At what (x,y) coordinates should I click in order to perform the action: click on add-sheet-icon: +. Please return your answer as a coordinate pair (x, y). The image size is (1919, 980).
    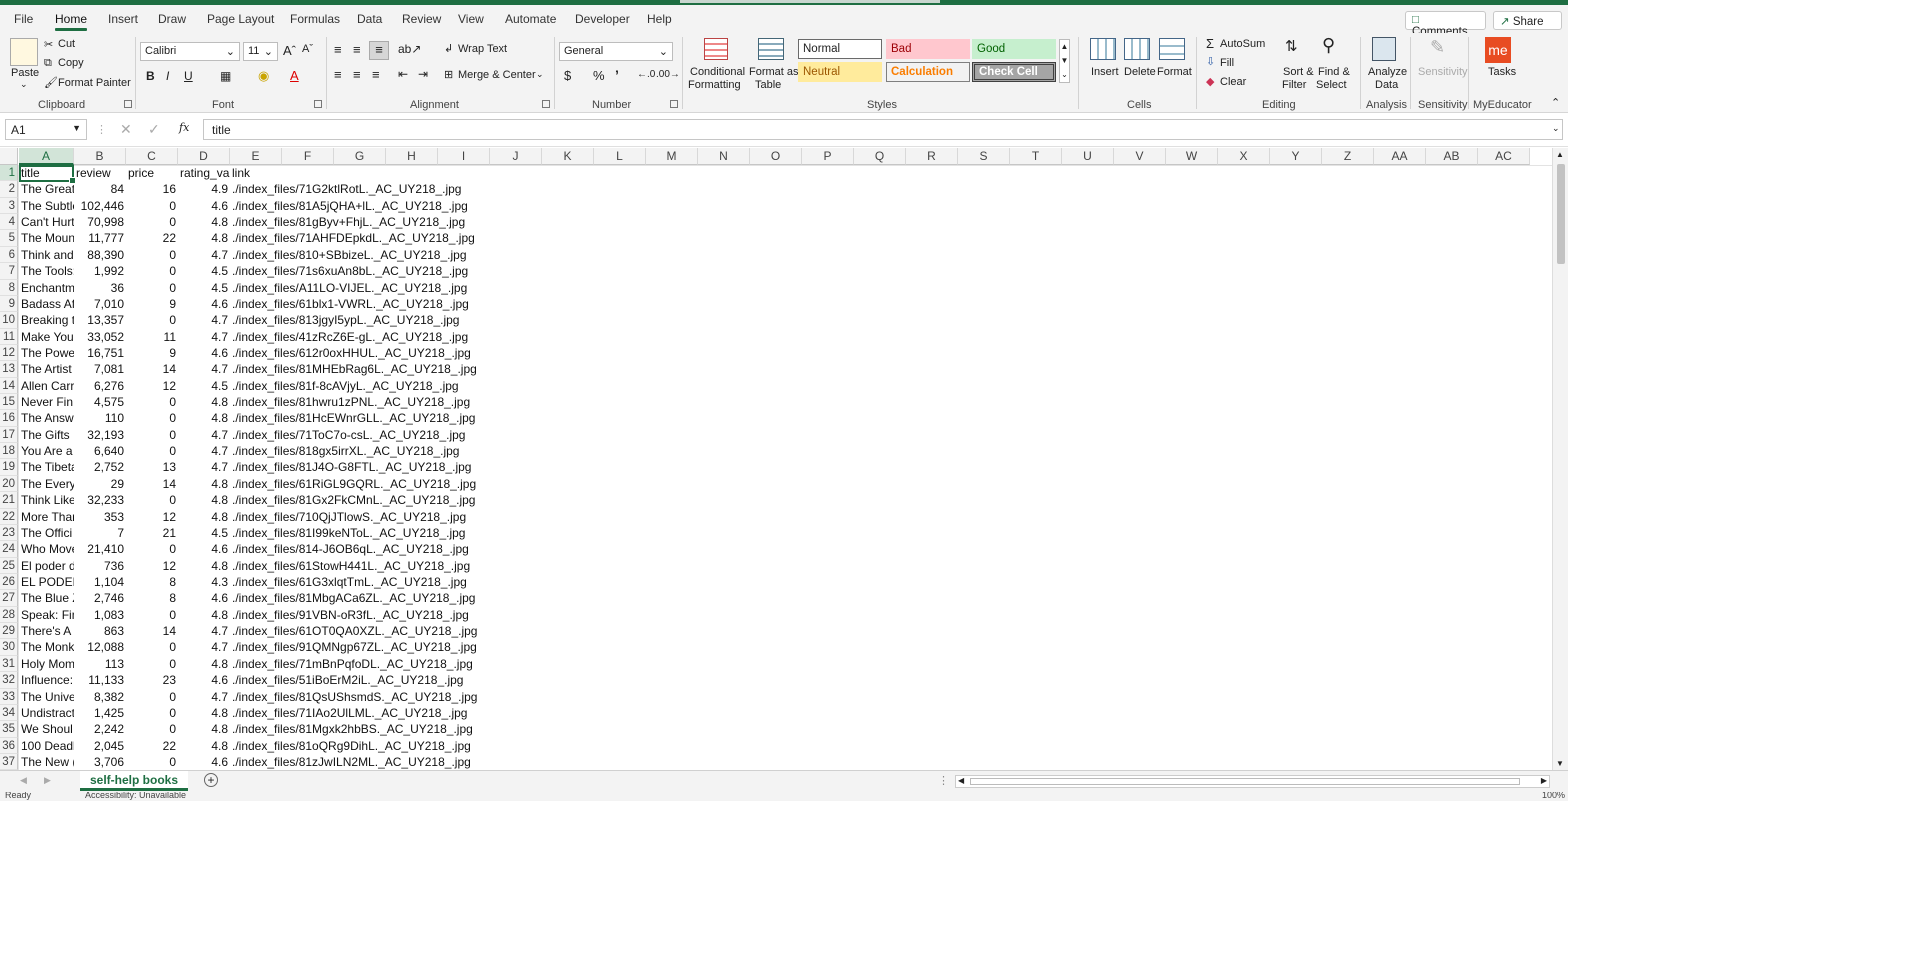
    Looking at the image, I should click on (211, 780).